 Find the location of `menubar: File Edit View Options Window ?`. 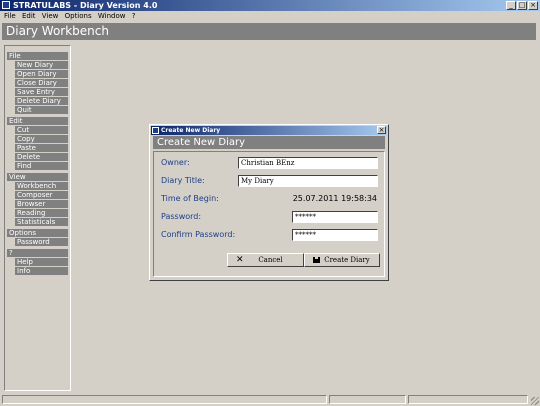

menubar: File Edit View Options Window ? is located at coordinates (270, 16).